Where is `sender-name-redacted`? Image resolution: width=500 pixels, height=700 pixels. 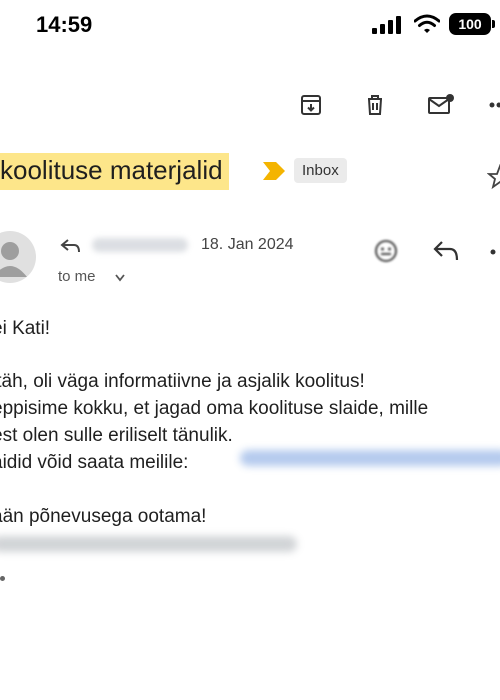
sender-name-redacted is located at coordinates (140, 245).